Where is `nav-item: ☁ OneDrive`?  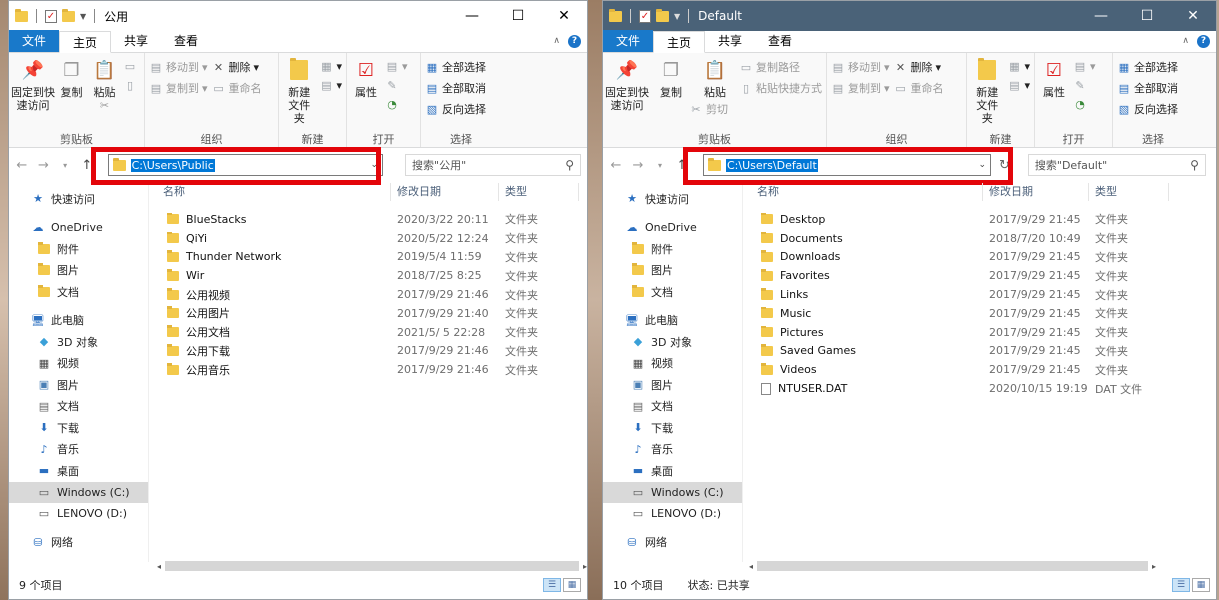 nav-item: ☁ OneDrive is located at coordinates (672, 228).